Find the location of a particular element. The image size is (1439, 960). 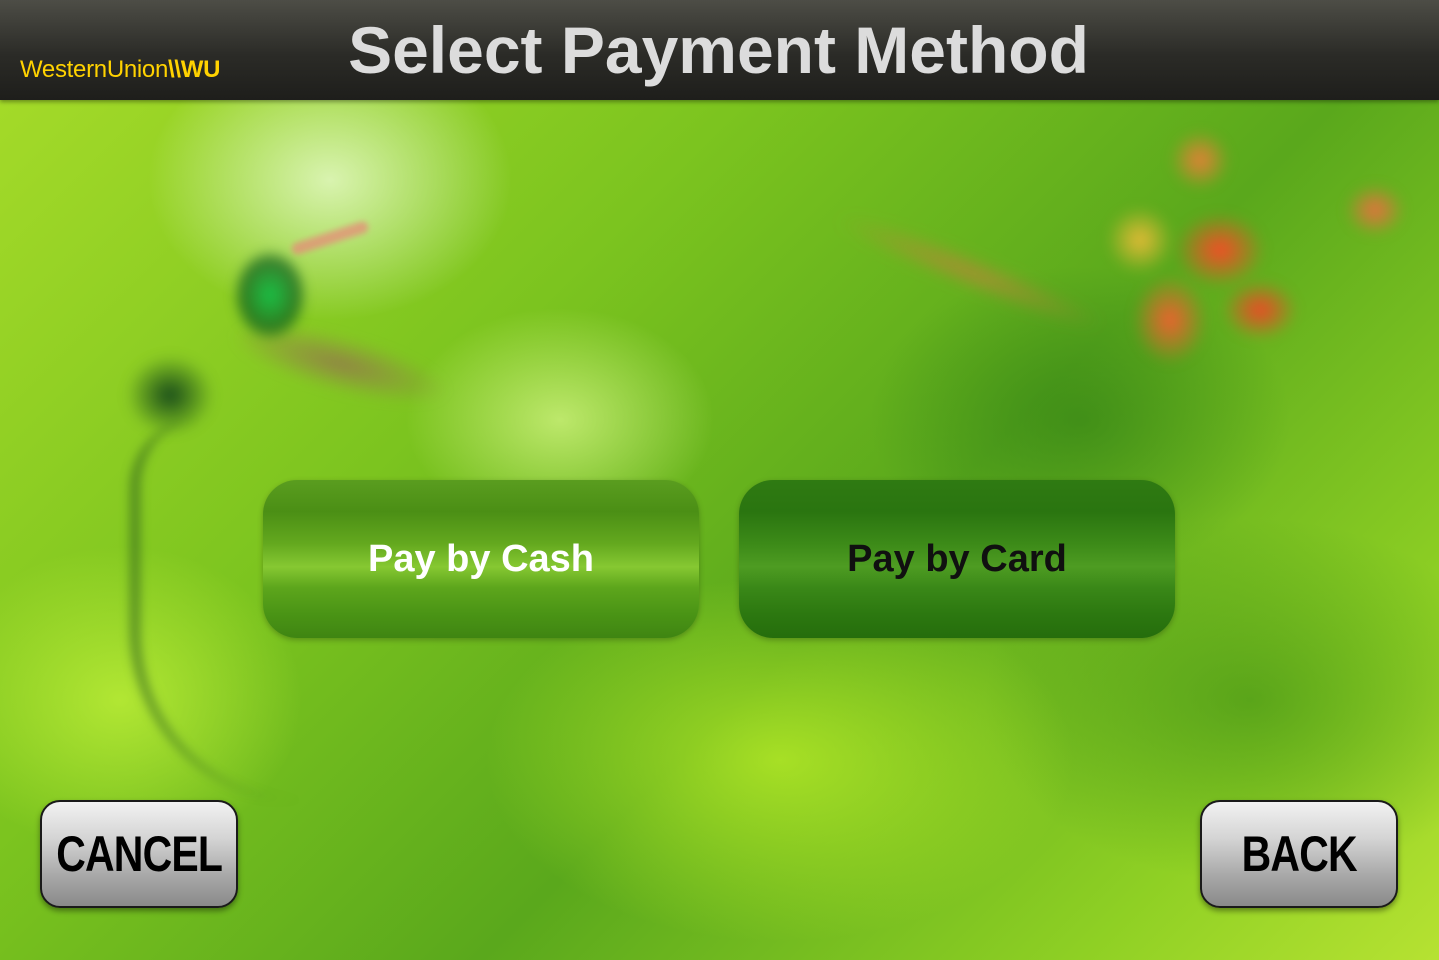

pay-by-cash-button: Pay by Cash is located at coordinates (481, 559).